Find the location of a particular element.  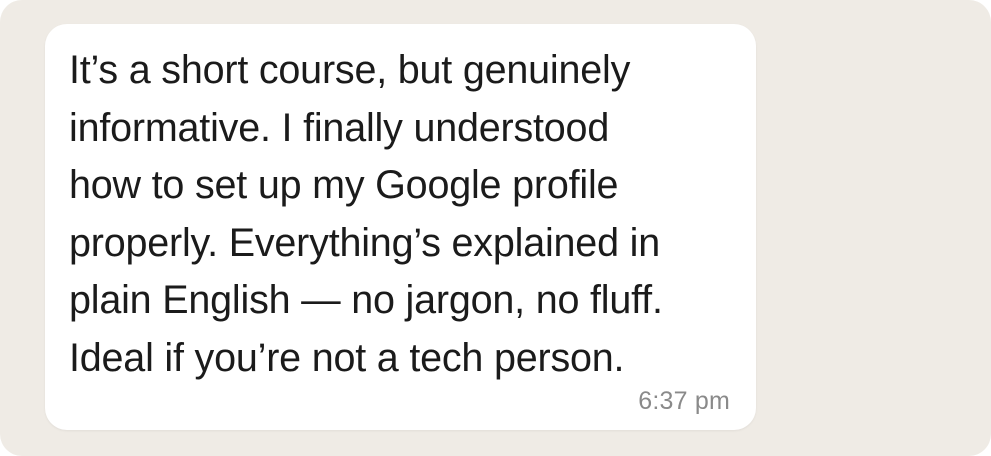

message-timestamp: 6:37 pm is located at coordinates (684, 401).